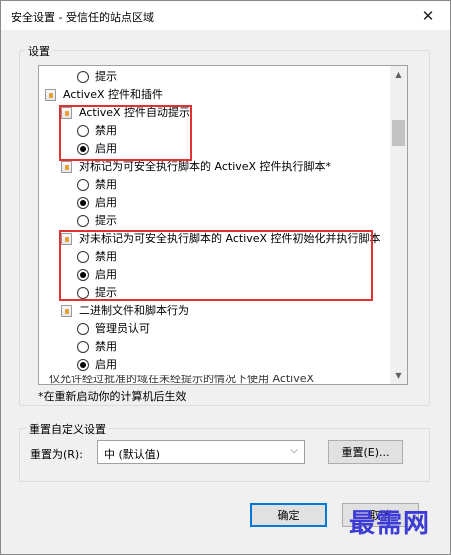 This screenshot has height=555, width=451. What do you see at coordinates (201, 452) in the screenshot?
I see `reset-level-dropdown: 中 (默认值) ⌵` at bounding box center [201, 452].